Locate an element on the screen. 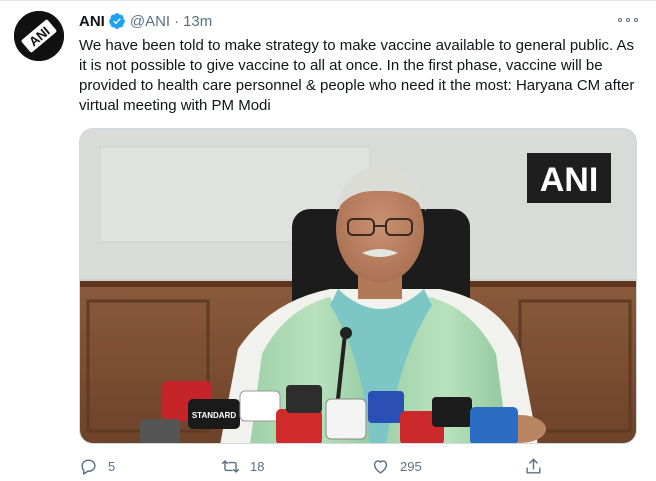  ani-watermark: ANI is located at coordinates (569, 180).